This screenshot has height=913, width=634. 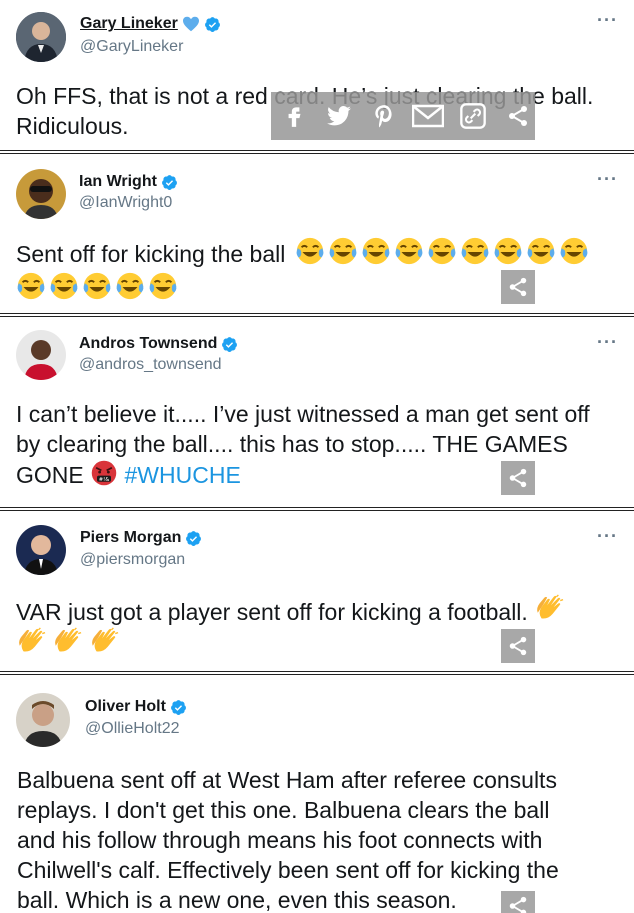 What do you see at coordinates (132, 729) in the screenshot?
I see `author-handle: @OllieHolt22` at bounding box center [132, 729].